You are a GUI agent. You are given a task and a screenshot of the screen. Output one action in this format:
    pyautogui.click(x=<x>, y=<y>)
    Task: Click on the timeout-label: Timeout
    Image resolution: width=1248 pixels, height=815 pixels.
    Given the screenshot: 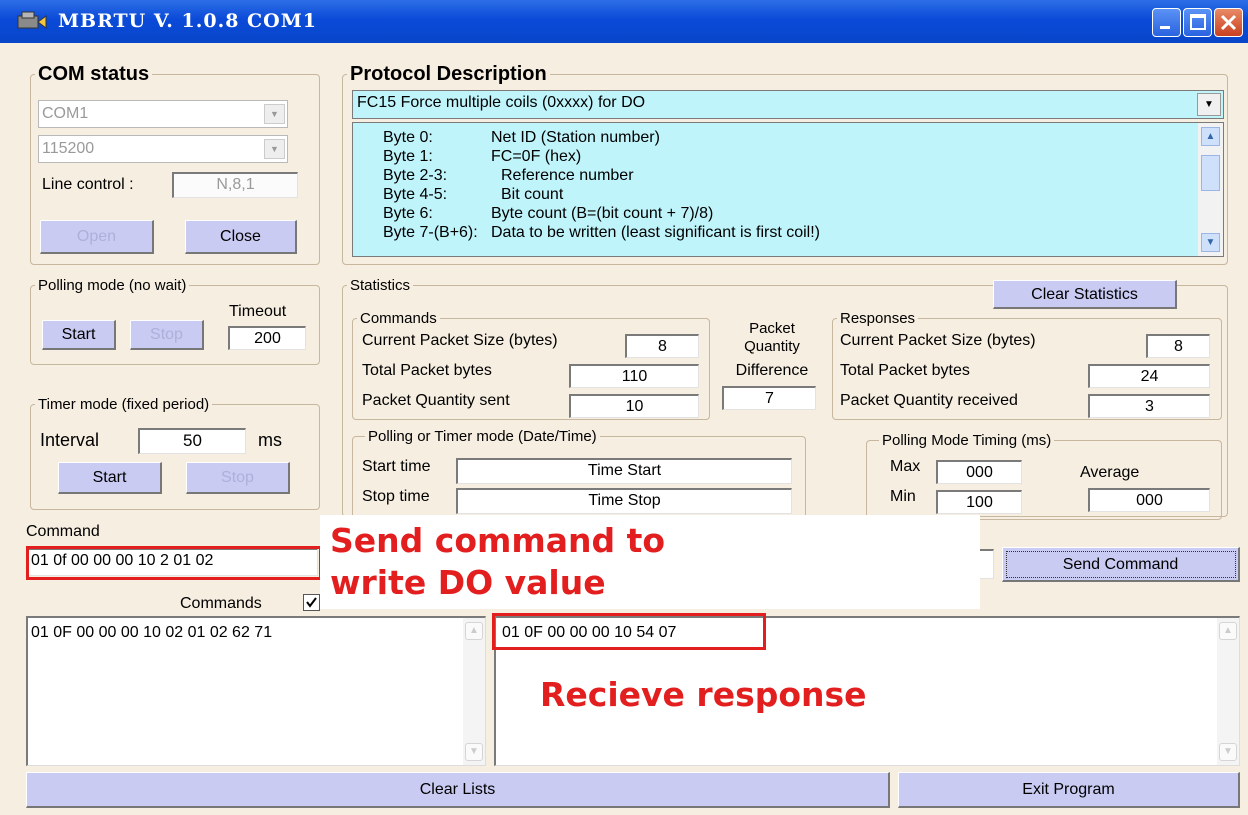 What is the action you would take?
    pyautogui.click(x=258, y=311)
    